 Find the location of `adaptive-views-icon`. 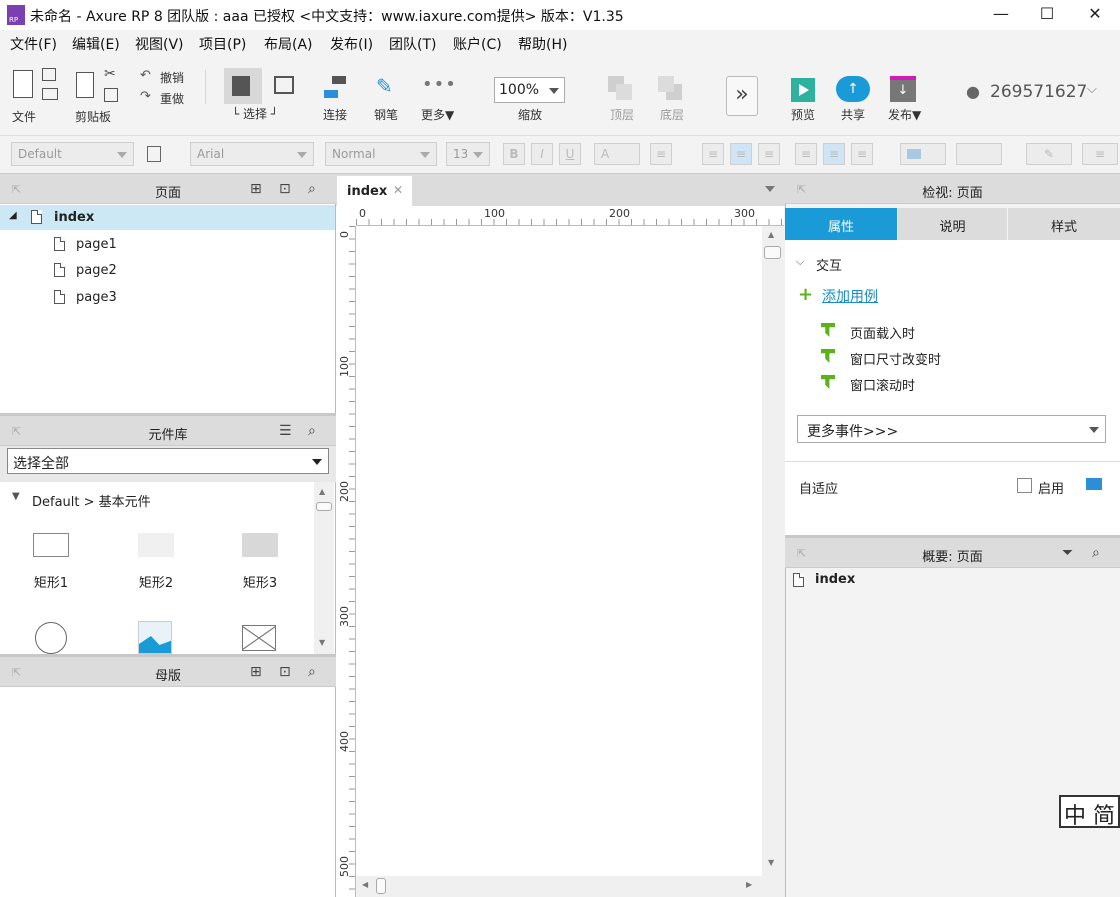

adaptive-views-icon is located at coordinates (1094, 484).